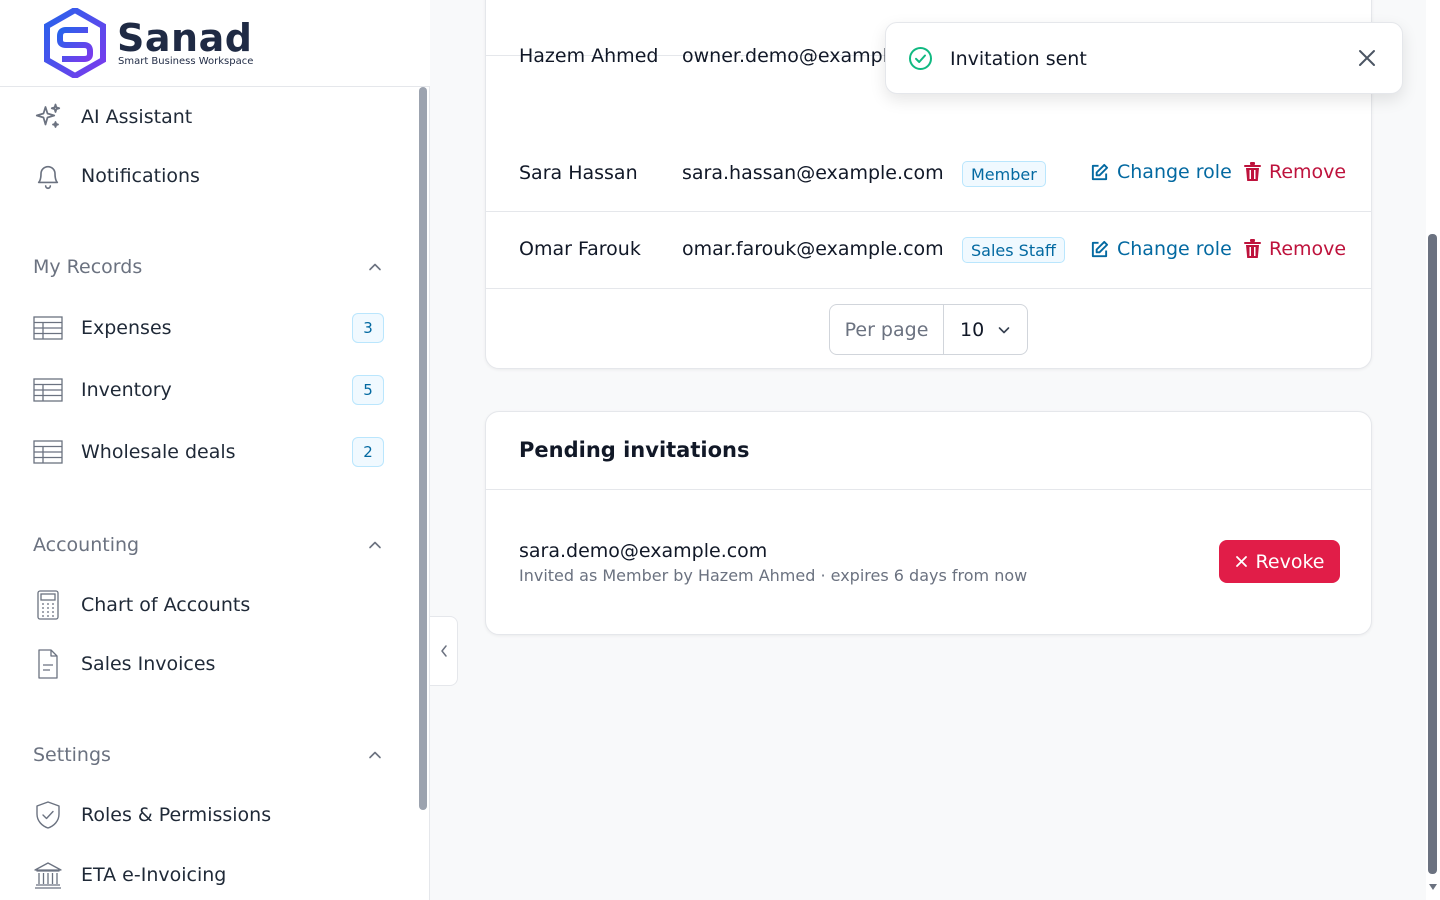 The width and height of the screenshot is (1440, 900). I want to click on toast-notification: Invitation sent, so click(1144, 58).